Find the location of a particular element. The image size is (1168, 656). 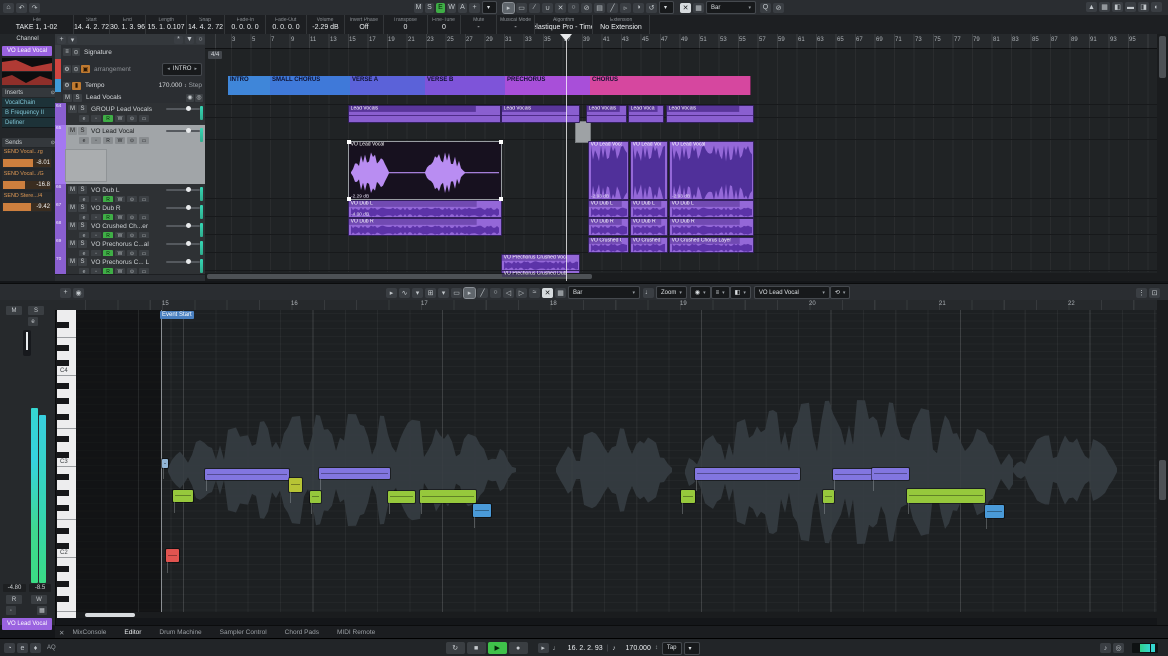

close-lower-zone-button: ✕ is located at coordinates (61, 633).